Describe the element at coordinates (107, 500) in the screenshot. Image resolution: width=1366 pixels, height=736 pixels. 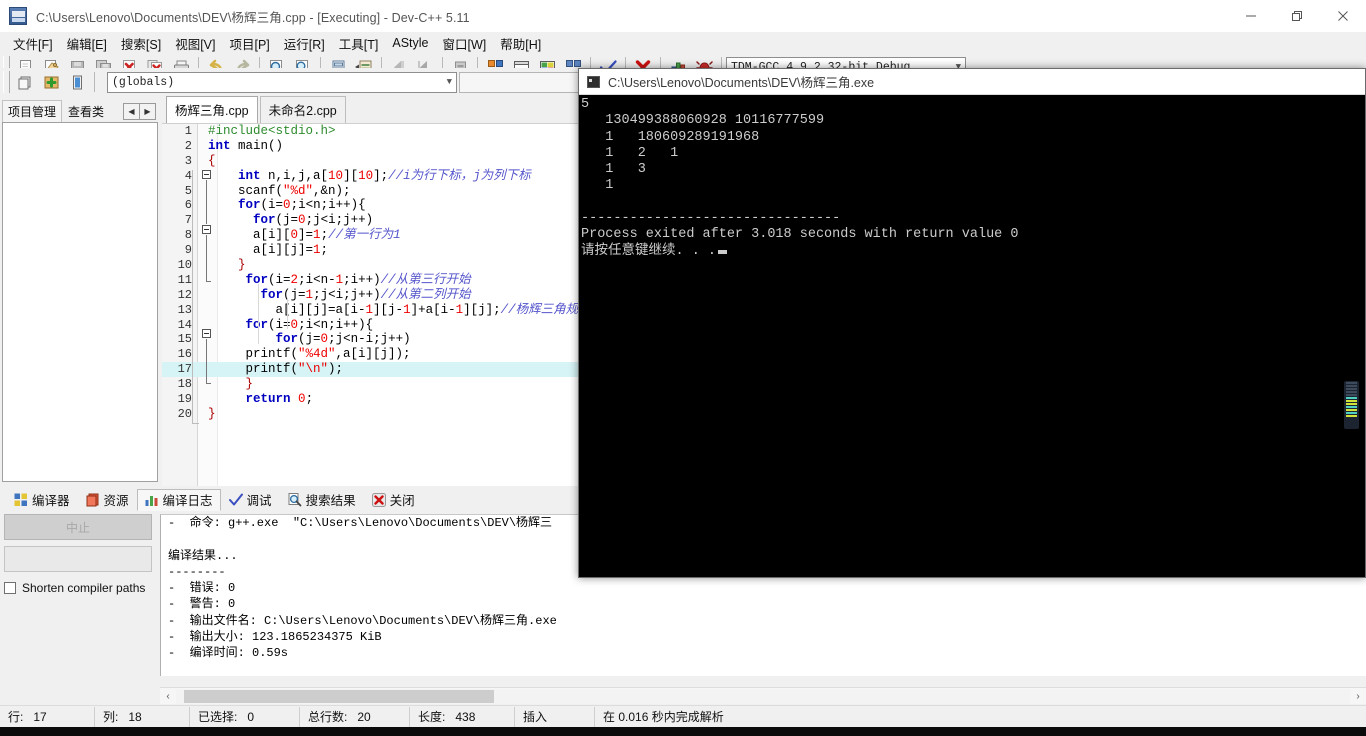
I see `tab-resources: 资源` at that location.